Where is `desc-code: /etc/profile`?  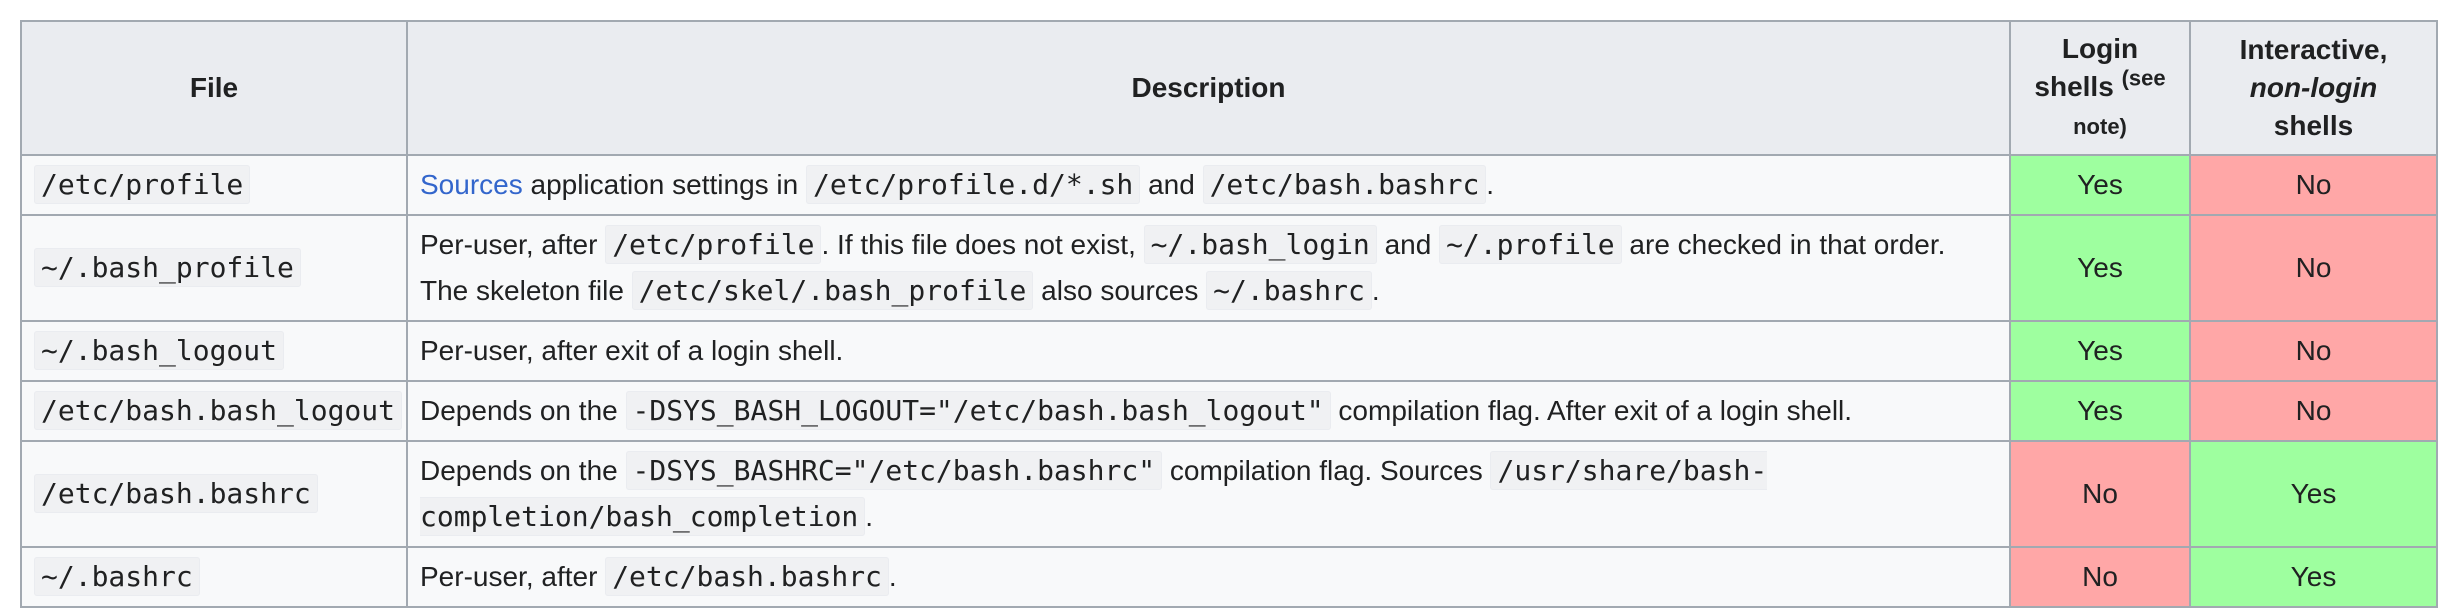 desc-code: /etc/profile is located at coordinates (713, 244).